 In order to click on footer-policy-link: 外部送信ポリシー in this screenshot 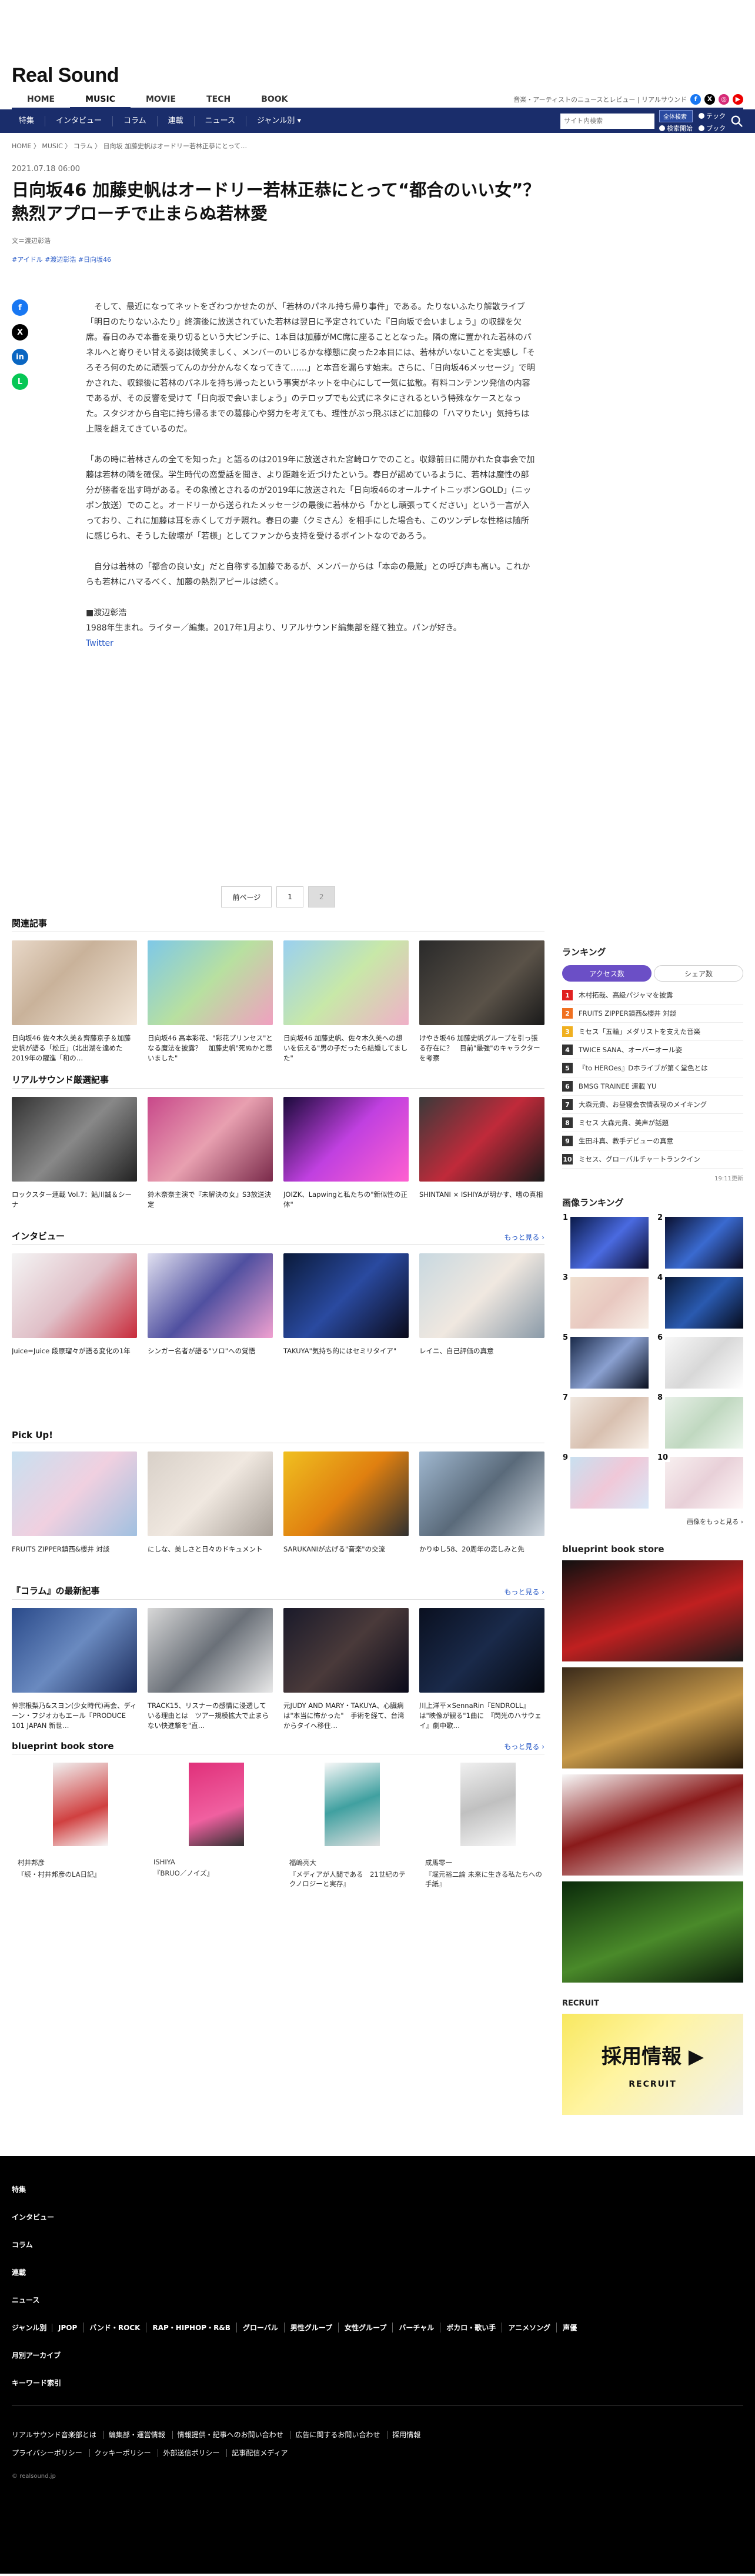, I will do `click(191, 2453)`.